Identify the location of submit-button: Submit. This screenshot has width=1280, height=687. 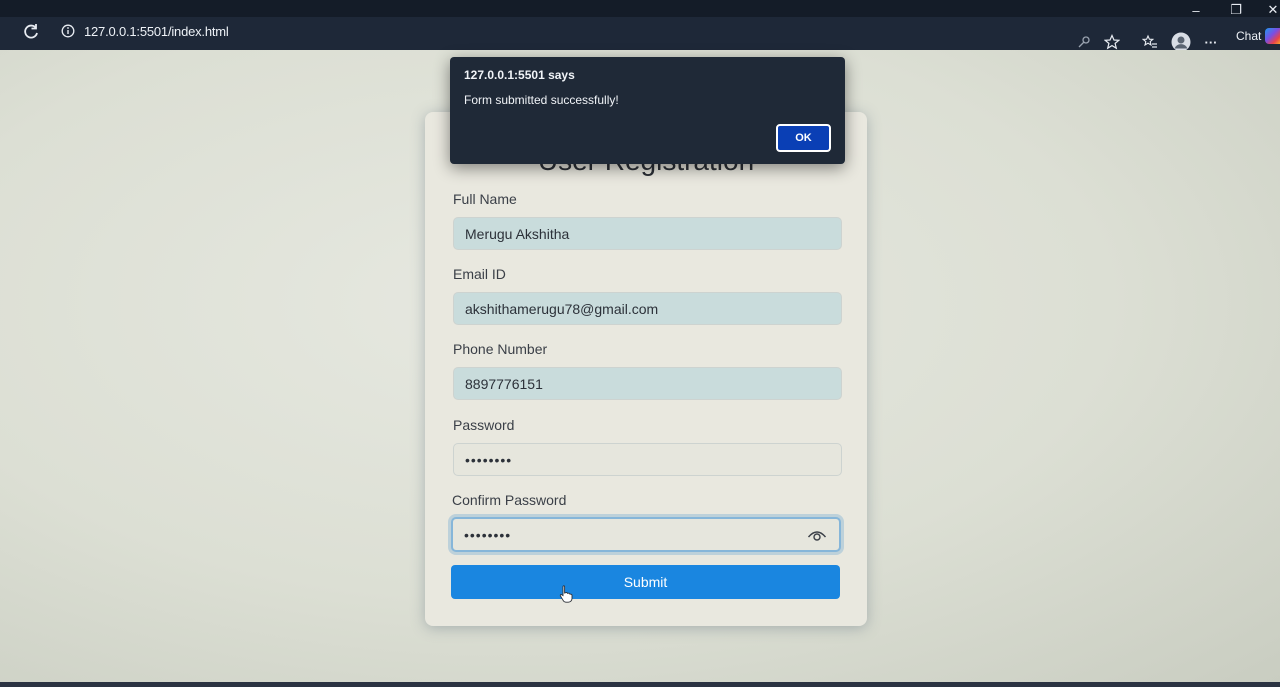
(645, 582).